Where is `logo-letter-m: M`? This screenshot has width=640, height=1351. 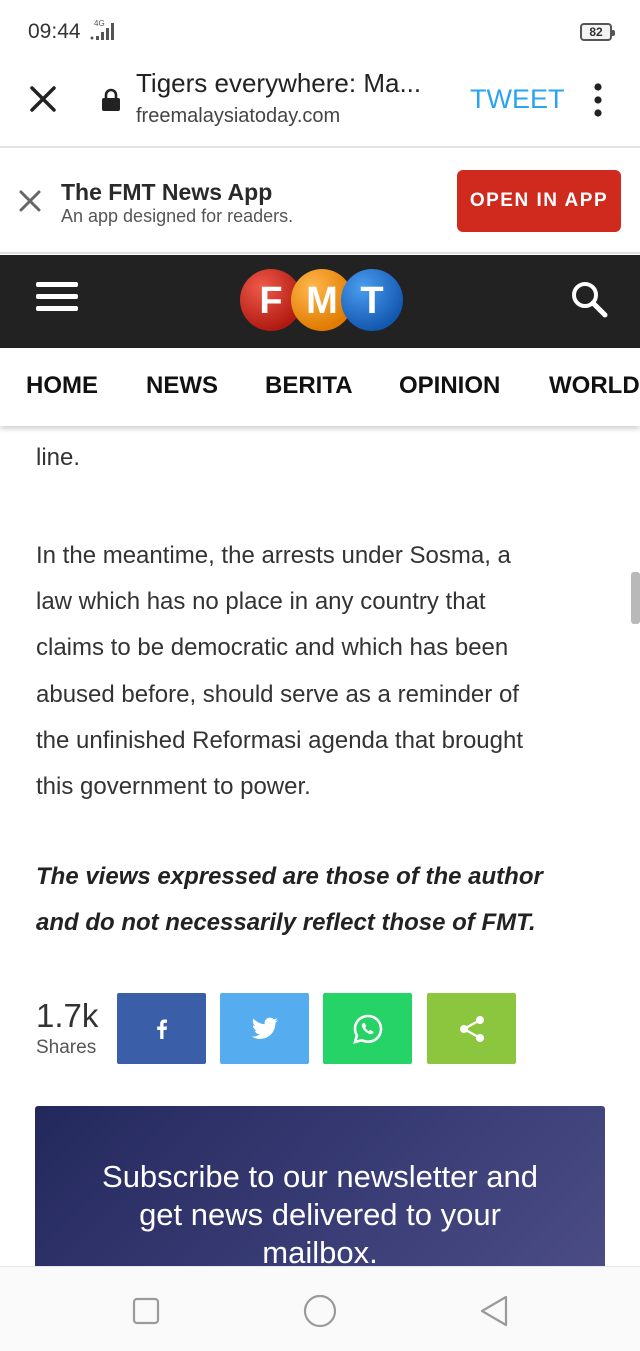 logo-letter-m: M is located at coordinates (322, 301).